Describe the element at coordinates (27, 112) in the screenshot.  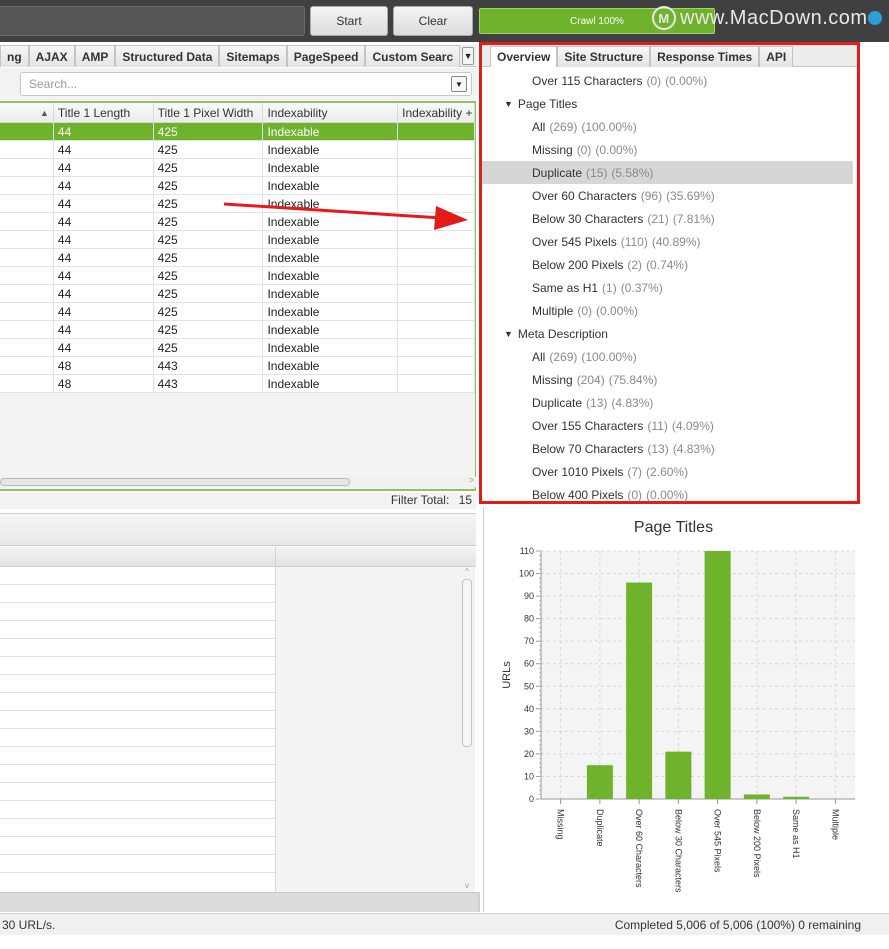
I see `column-header-sort: ▲` at that location.